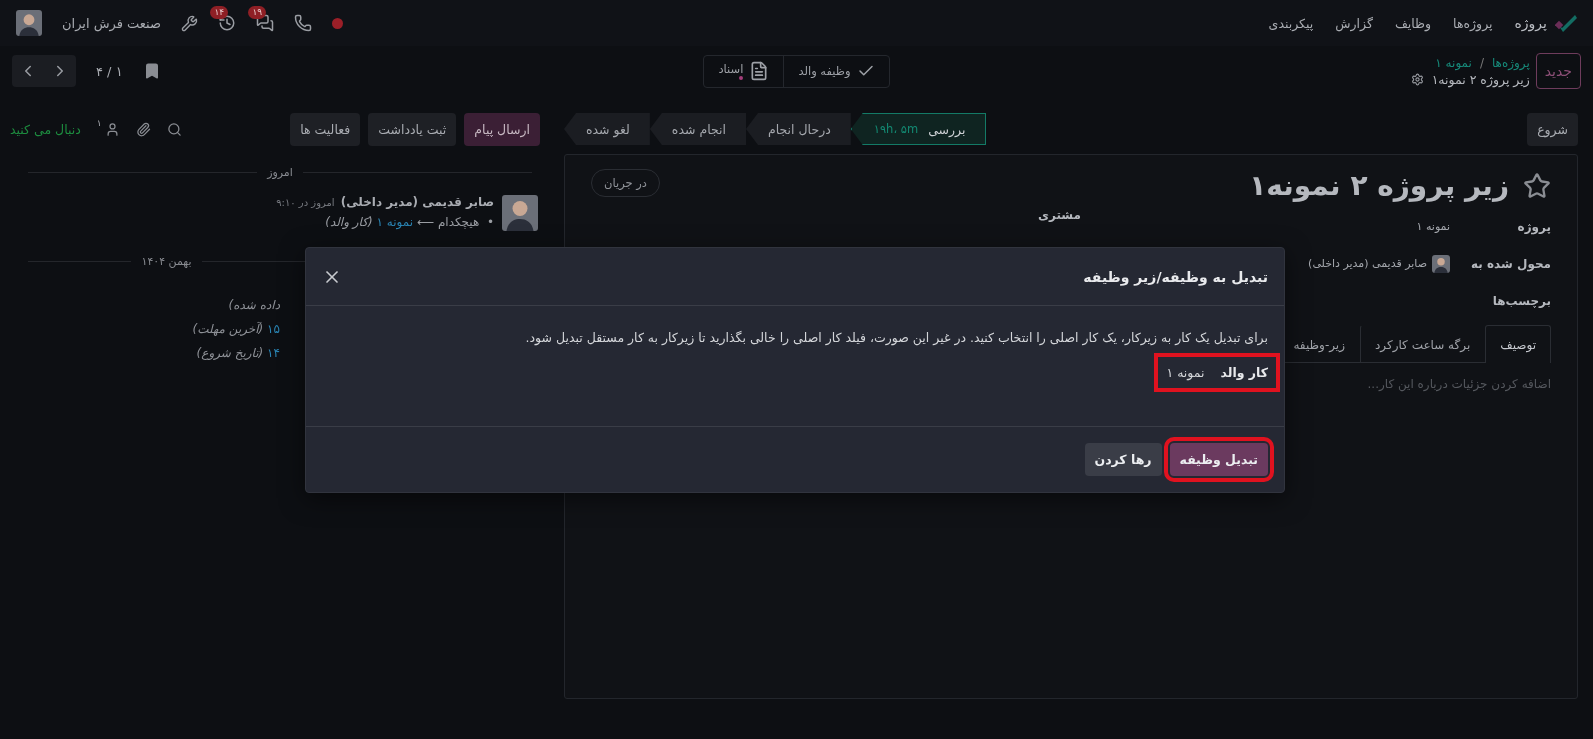 The width and height of the screenshot is (1593, 739). Describe the element at coordinates (502, 129) in the screenshot. I see `chatter-button: ارسال پیام` at that location.